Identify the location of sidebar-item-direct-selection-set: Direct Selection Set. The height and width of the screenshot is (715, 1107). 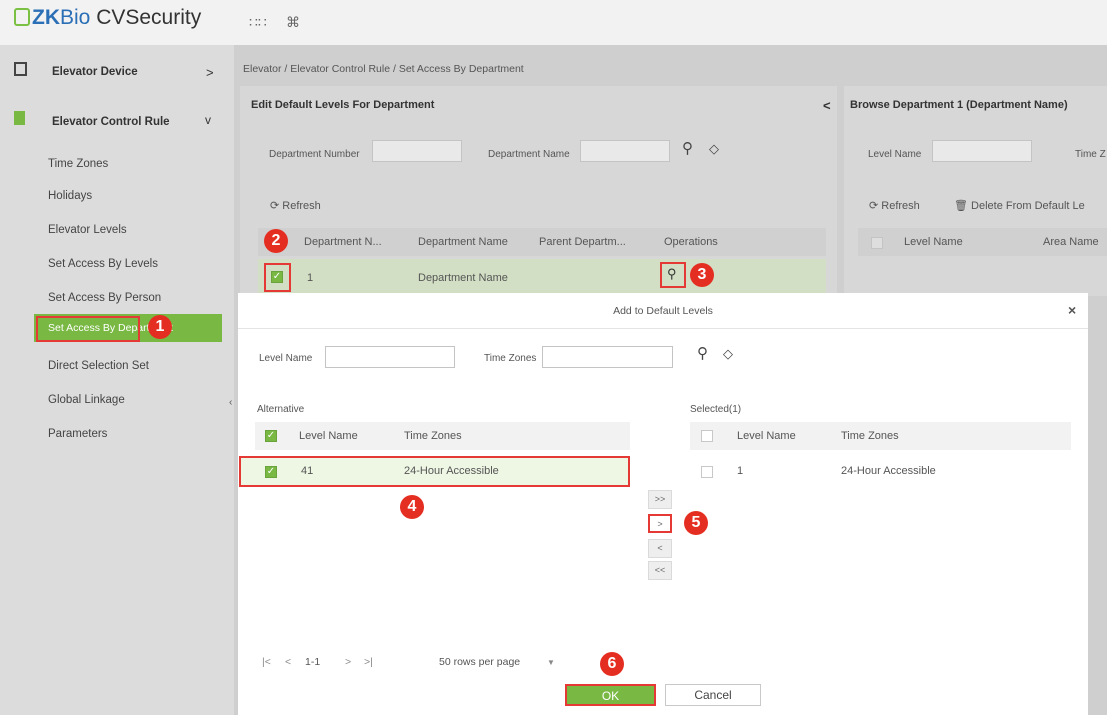
(98, 366).